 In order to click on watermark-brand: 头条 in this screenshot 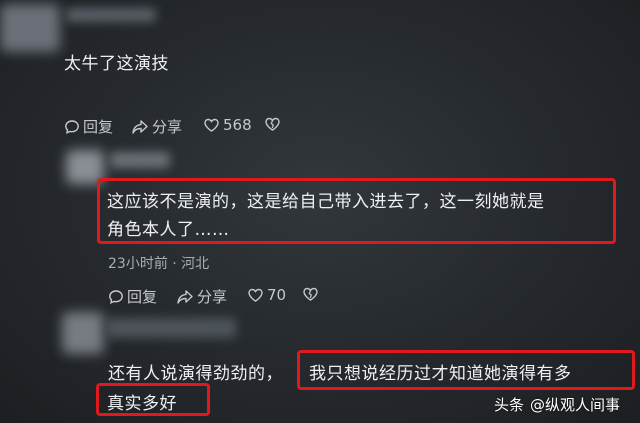, I will do `click(509, 405)`.